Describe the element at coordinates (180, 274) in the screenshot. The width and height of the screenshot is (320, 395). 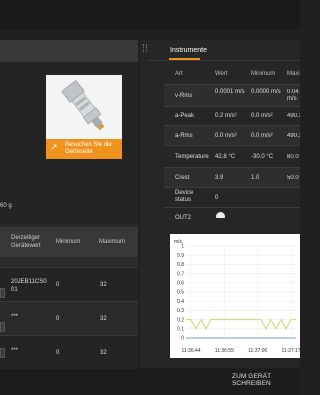
I see `y-tick-label: 0.7` at that location.